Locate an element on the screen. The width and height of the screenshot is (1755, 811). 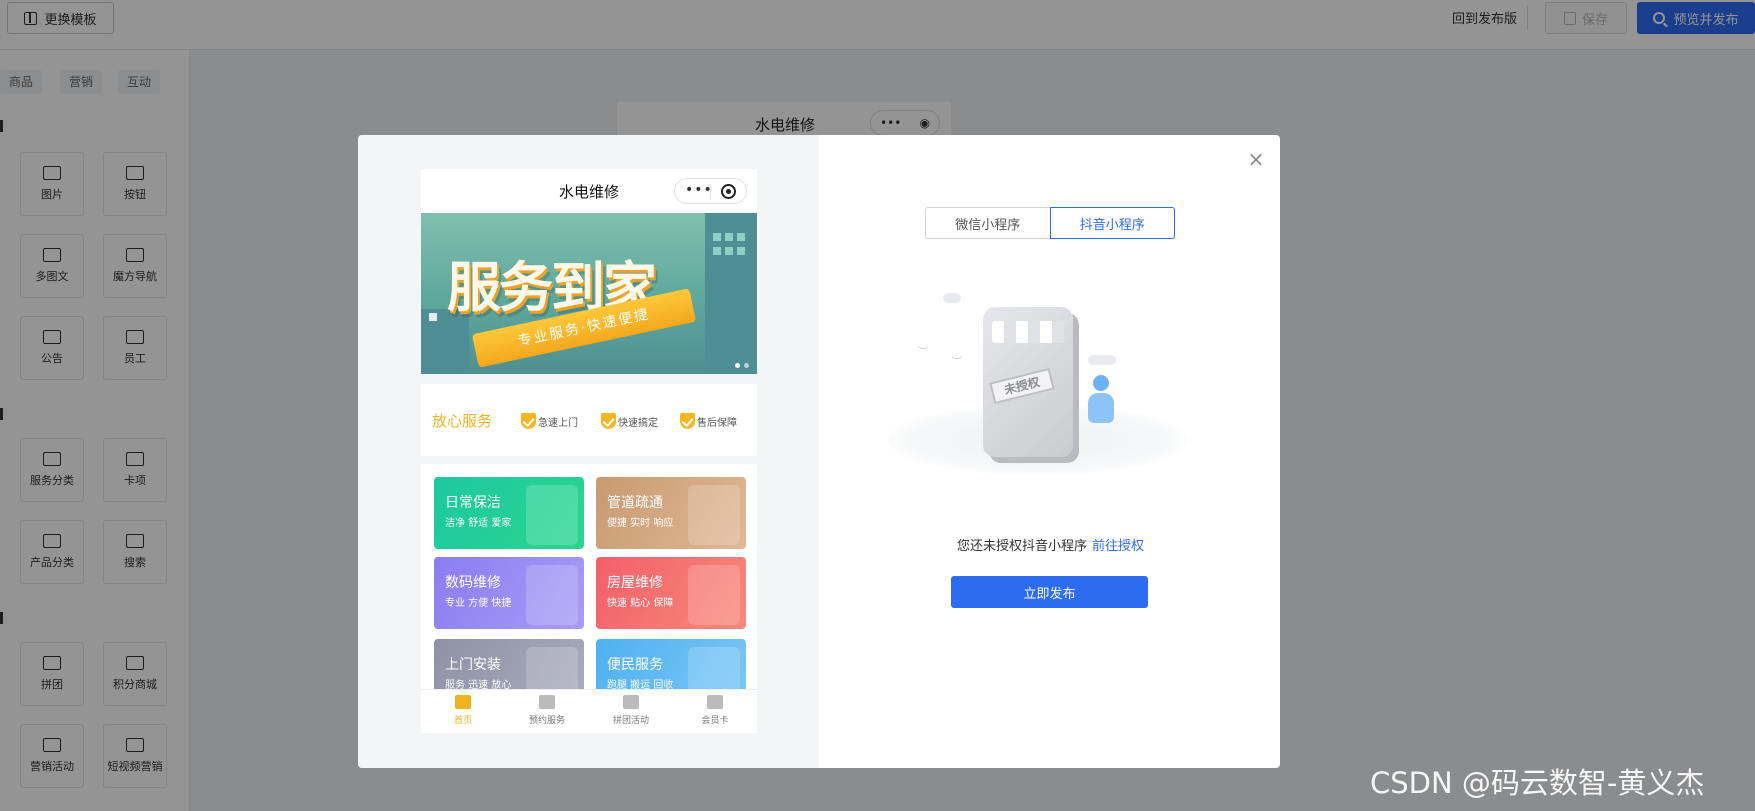
trust-item-label: 急速上门 is located at coordinates (558, 423).